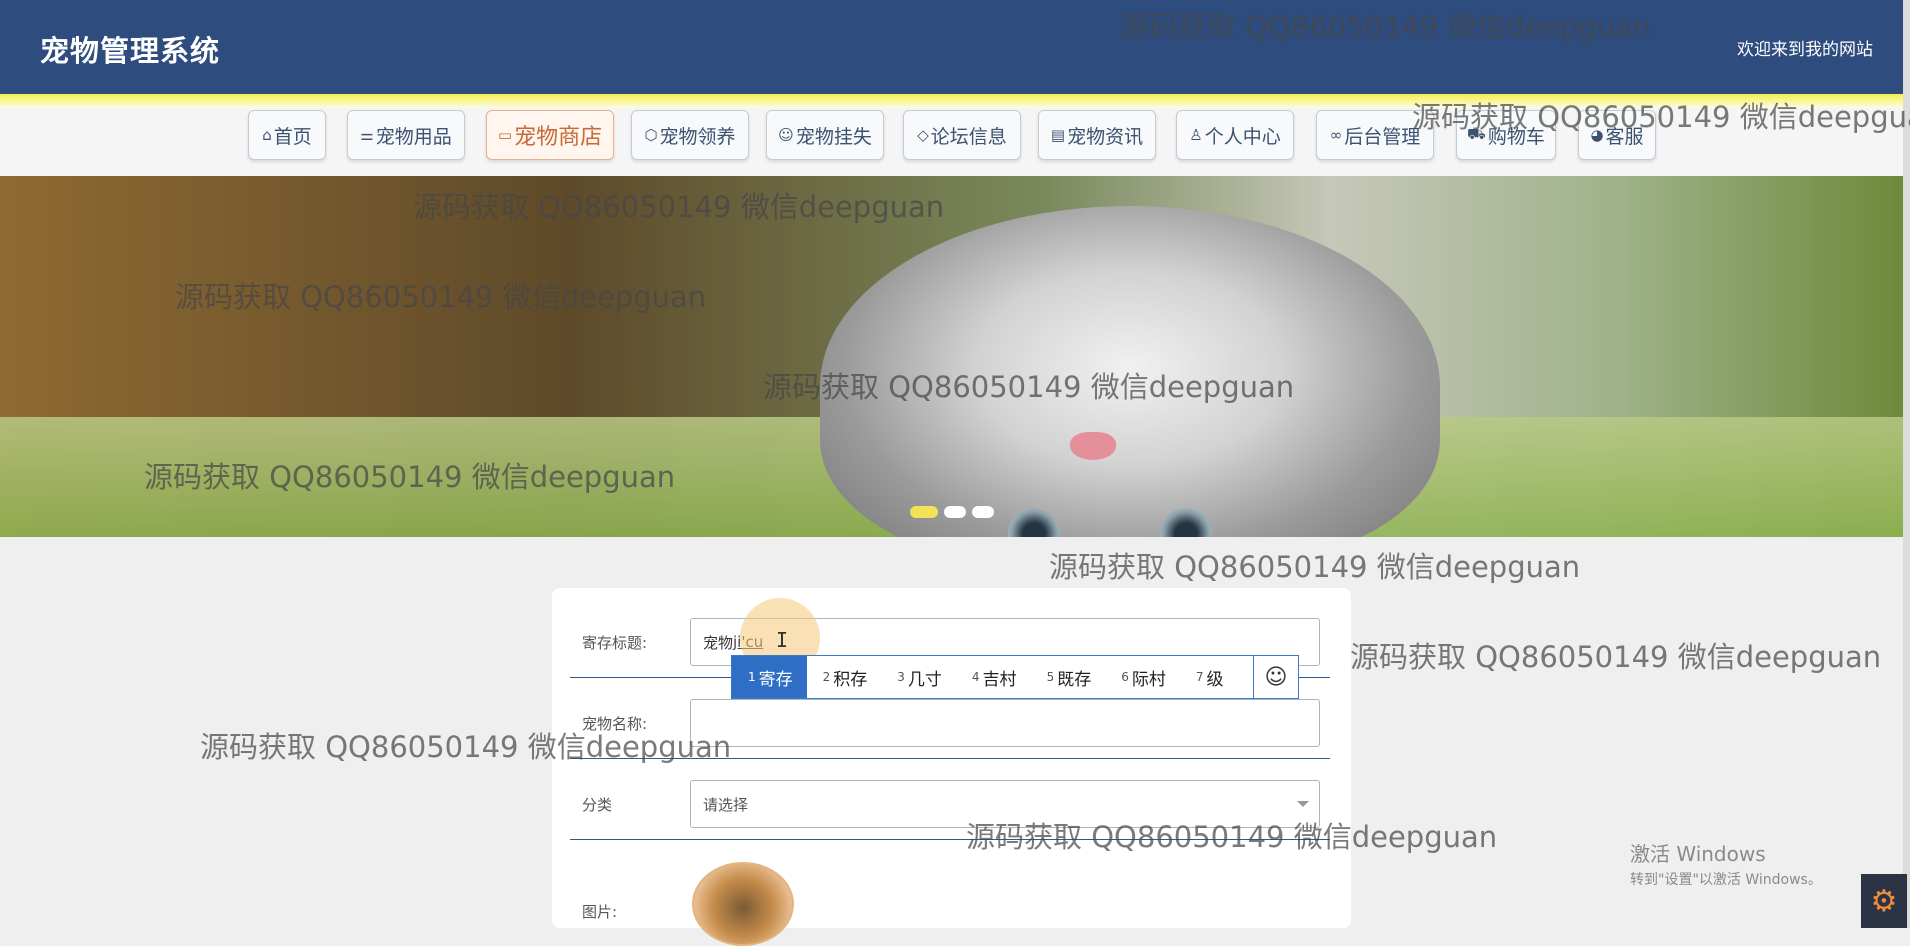  Describe the element at coordinates (505, 135) in the screenshot. I see `store-icon: ▭` at that location.